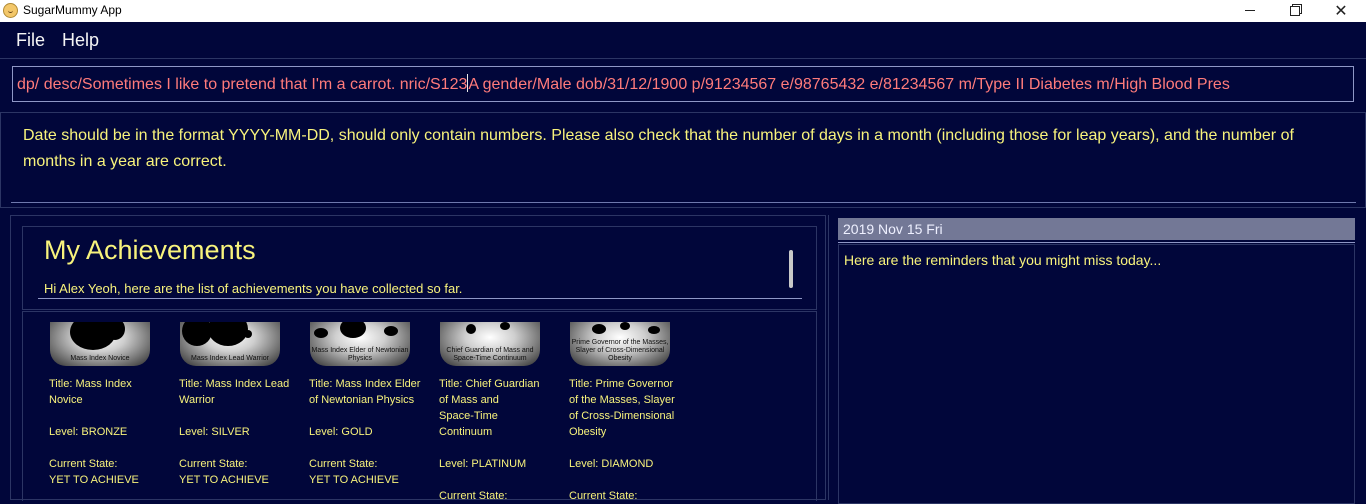  What do you see at coordinates (791, 269) in the screenshot?
I see `header-scrollbar` at bounding box center [791, 269].